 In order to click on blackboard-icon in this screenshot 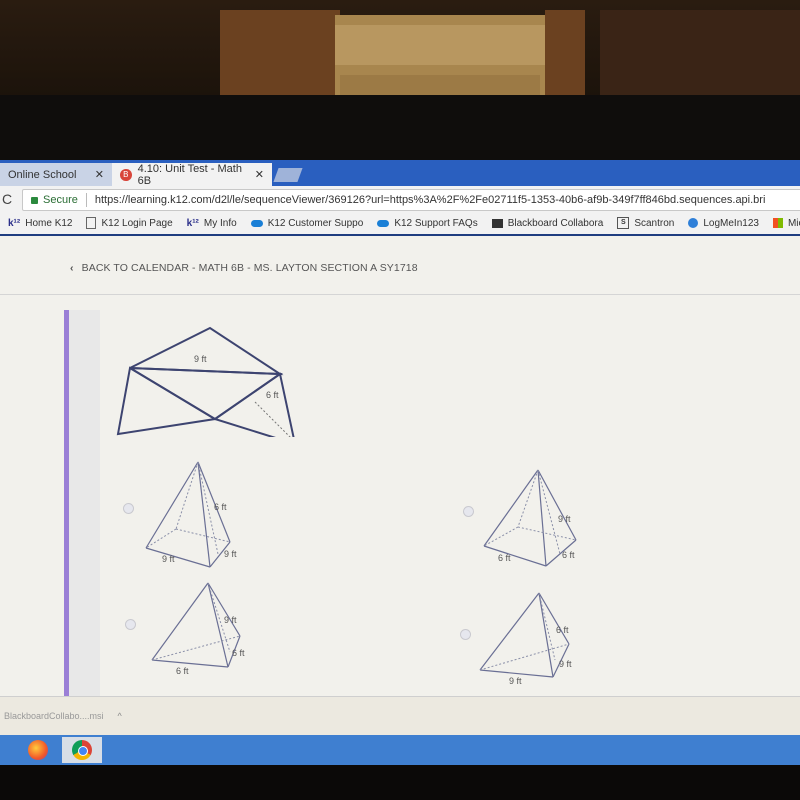, I will do `click(497, 223)`.